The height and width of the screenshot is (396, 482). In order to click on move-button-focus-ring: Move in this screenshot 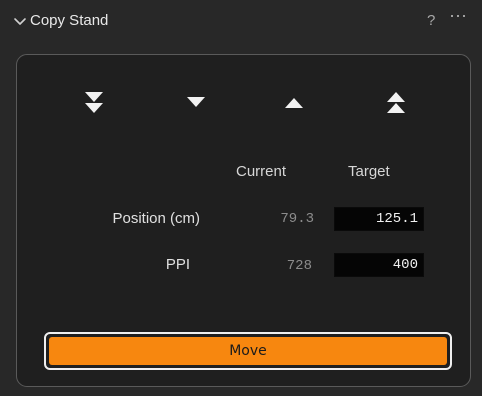, I will do `click(248, 351)`.